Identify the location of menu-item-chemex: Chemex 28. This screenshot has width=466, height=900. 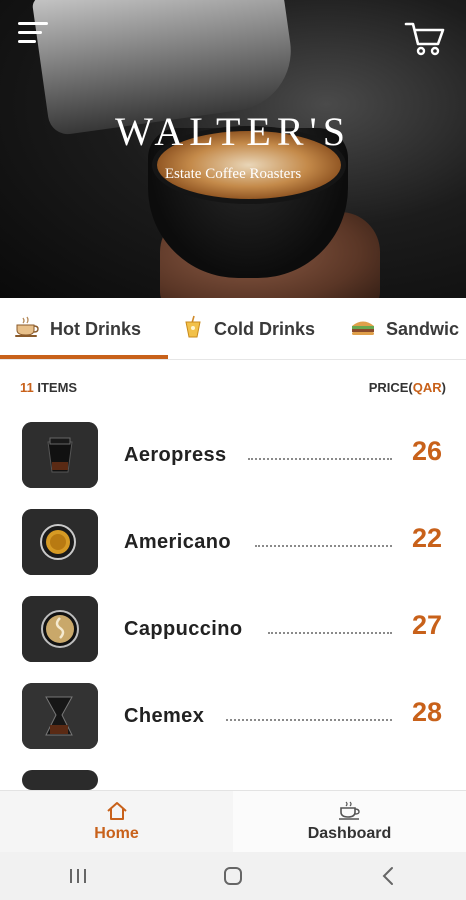
(234, 717).